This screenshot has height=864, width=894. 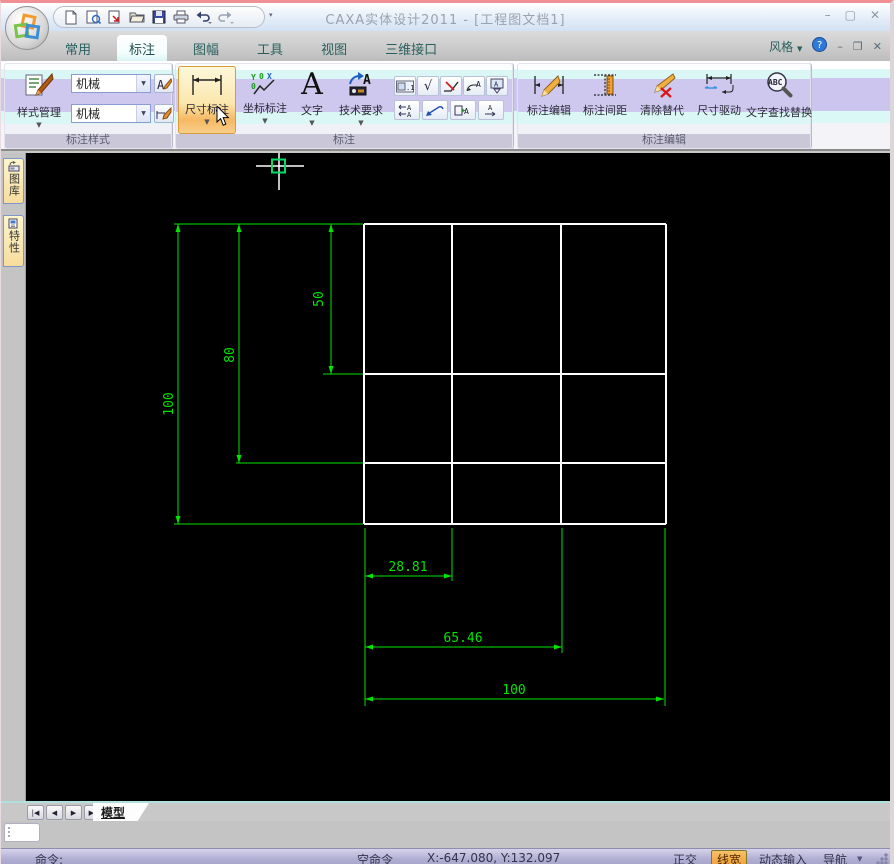 I want to click on coordinate-icon: Y 0 X 0, so click(x=263, y=83).